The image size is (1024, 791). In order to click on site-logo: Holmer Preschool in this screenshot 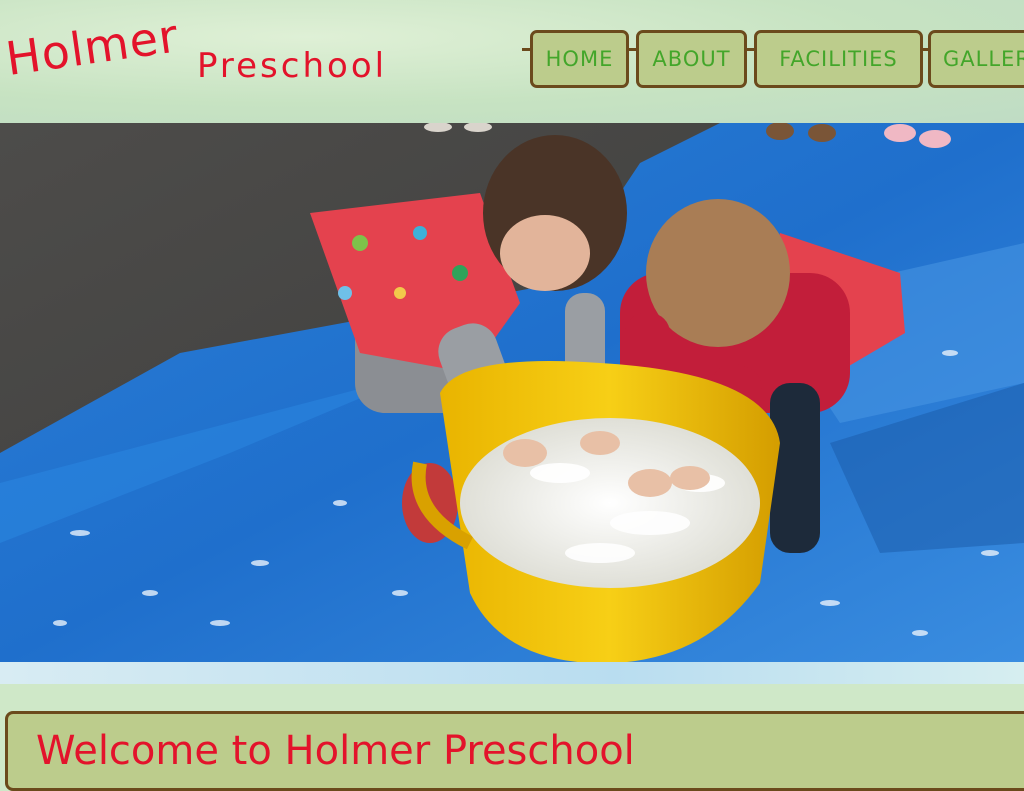, I will do `click(216, 53)`.